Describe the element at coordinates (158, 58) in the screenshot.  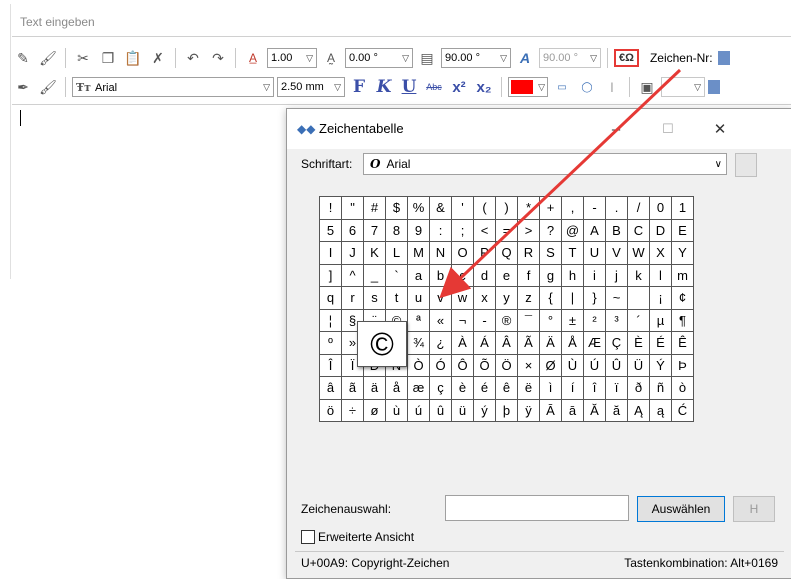
I see `delete-icon: ✗` at that location.